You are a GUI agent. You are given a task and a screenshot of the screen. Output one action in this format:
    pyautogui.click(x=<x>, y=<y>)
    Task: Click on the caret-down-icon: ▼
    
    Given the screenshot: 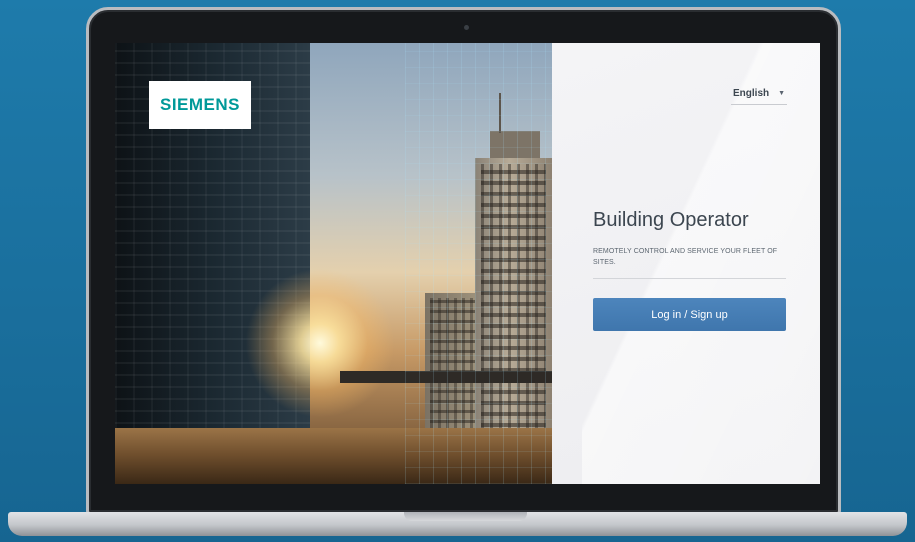 What is the action you would take?
    pyautogui.click(x=781, y=93)
    